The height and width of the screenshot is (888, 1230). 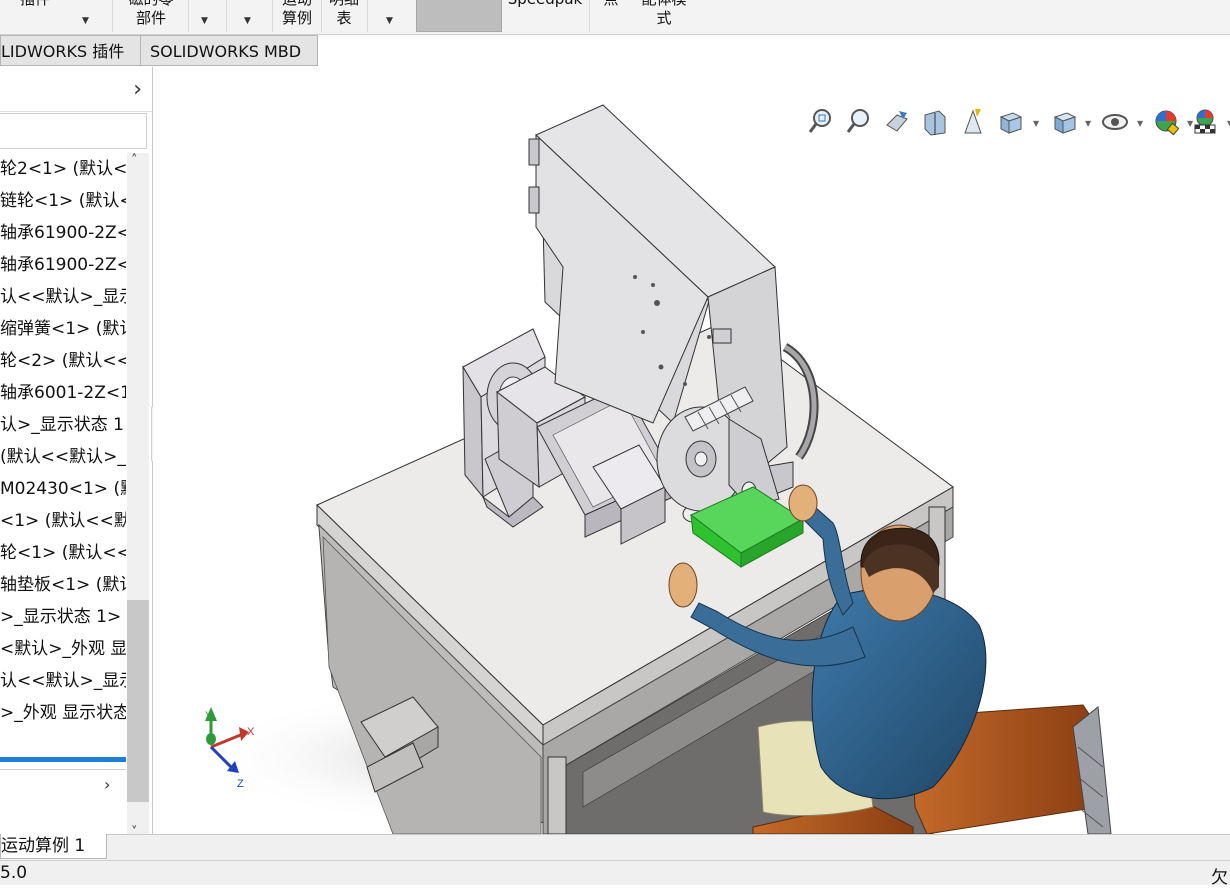 I want to click on display-style-icon, so click(x=1065, y=122).